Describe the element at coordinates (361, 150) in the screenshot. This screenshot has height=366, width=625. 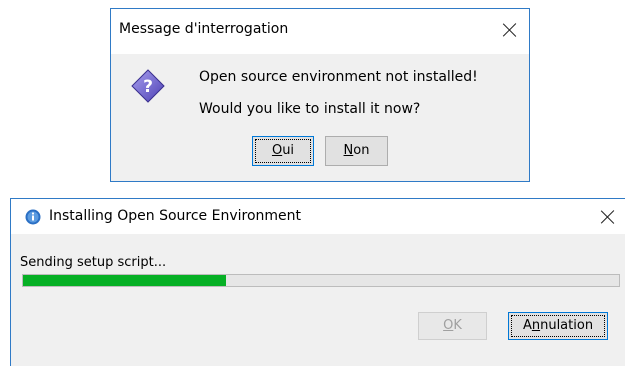
I see `no-button-label: on` at that location.